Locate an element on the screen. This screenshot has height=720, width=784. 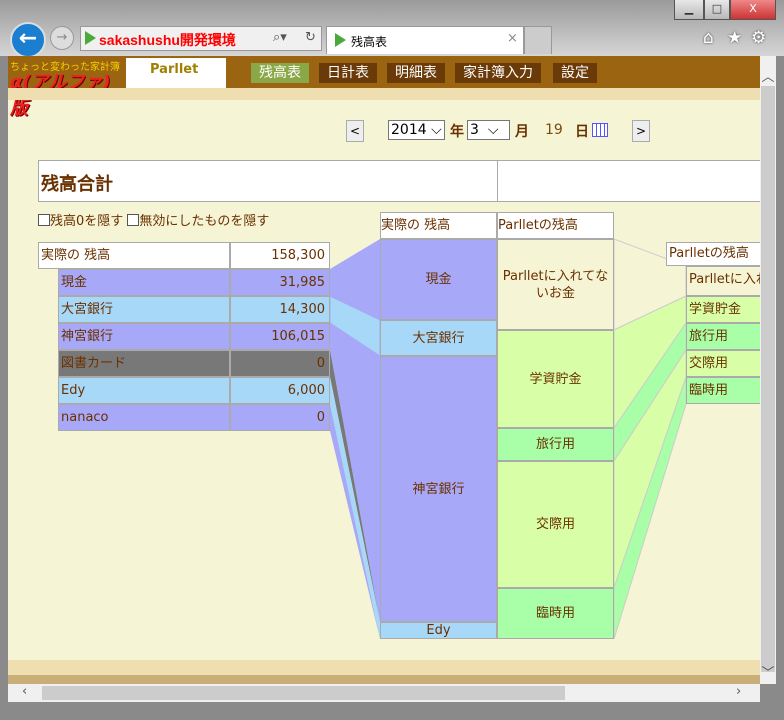
sankey-col2-header: Parlletの残高 is located at coordinates (555, 225).